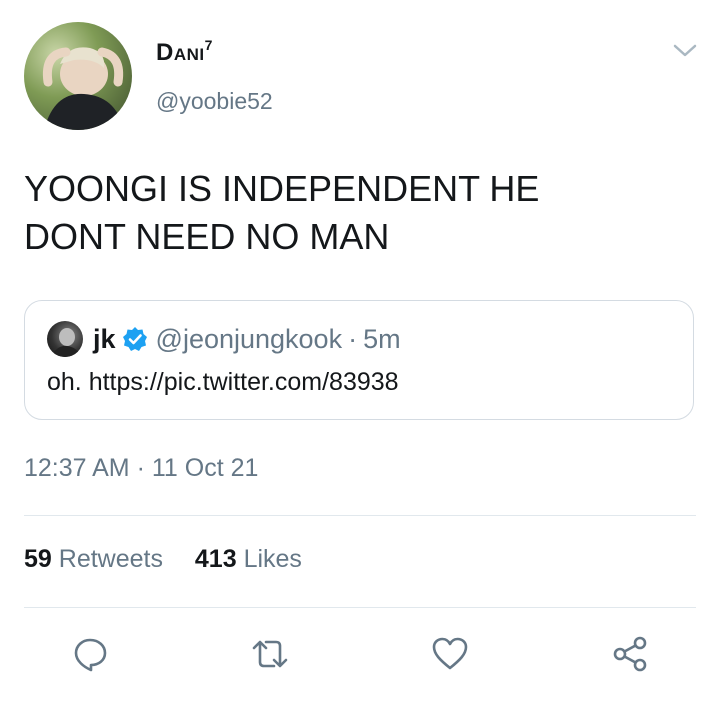 The height and width of the screenshot is (714, 720). I want to click on likes-stat: 413 Likes, so click(248, 559).